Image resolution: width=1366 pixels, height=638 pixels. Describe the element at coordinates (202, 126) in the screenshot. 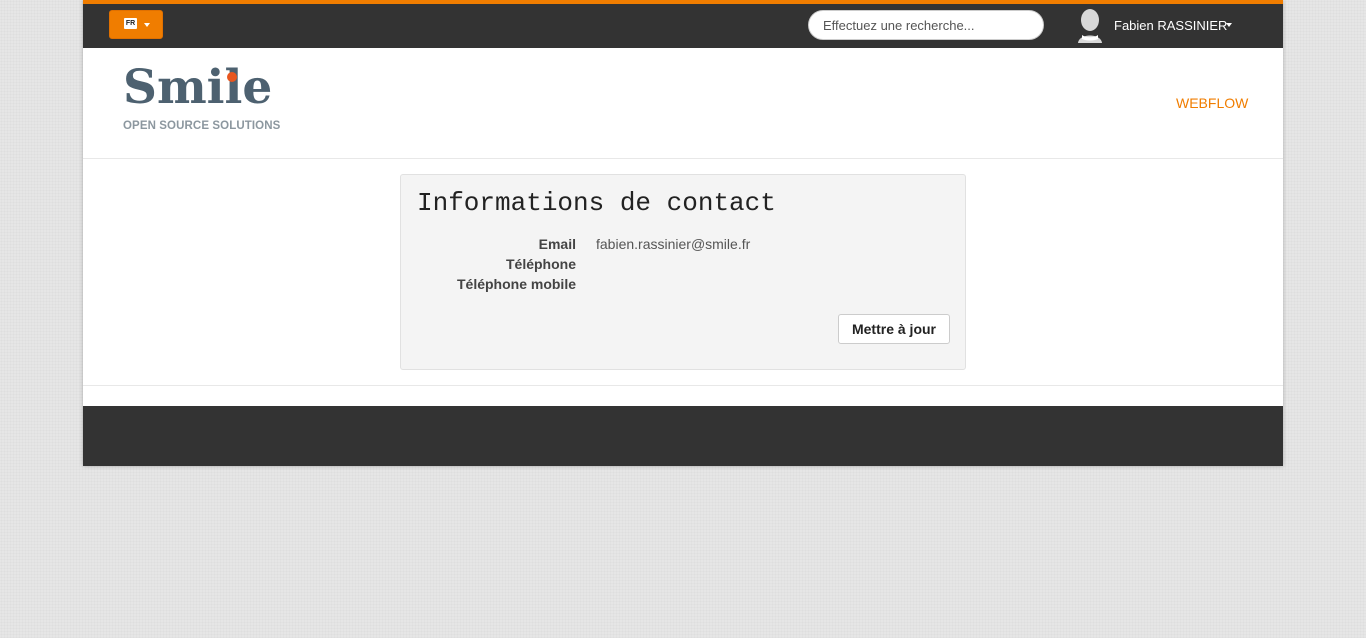

I see `logo-tagline: OPEN SOURCE SOLUTIONS` at that location.